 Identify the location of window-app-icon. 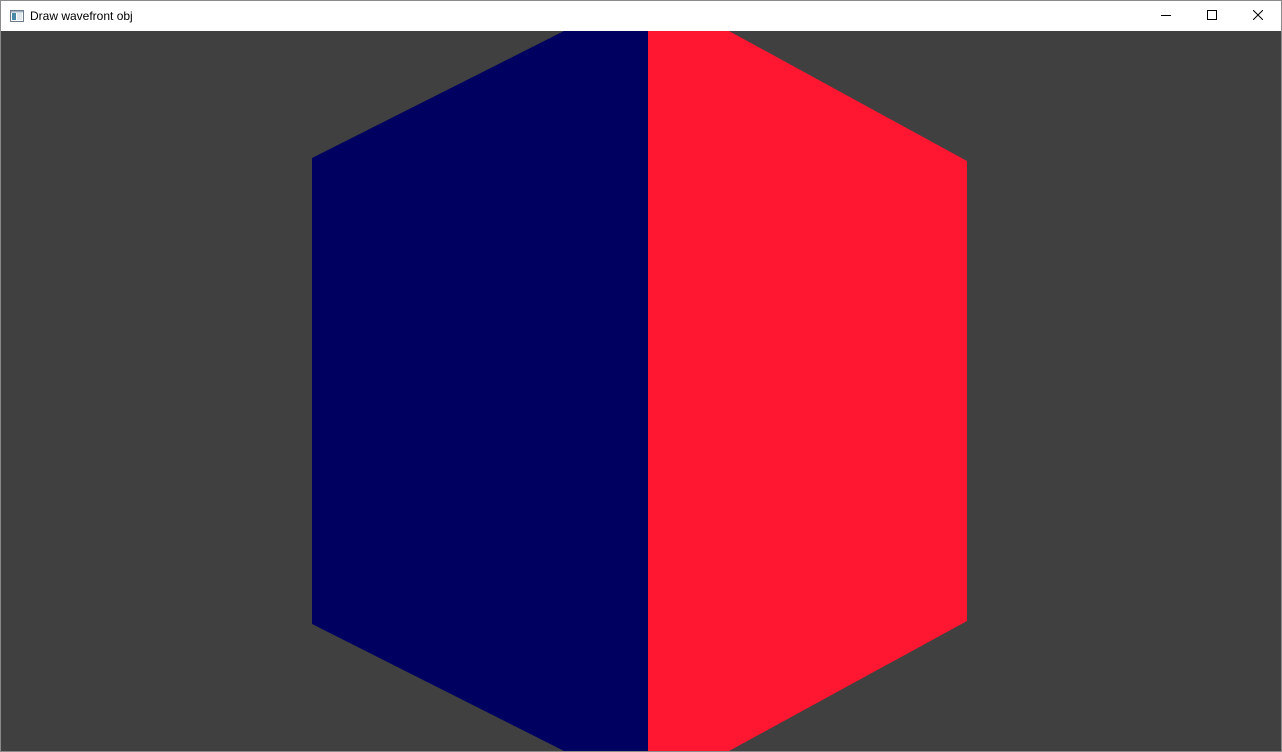
(17, 15).